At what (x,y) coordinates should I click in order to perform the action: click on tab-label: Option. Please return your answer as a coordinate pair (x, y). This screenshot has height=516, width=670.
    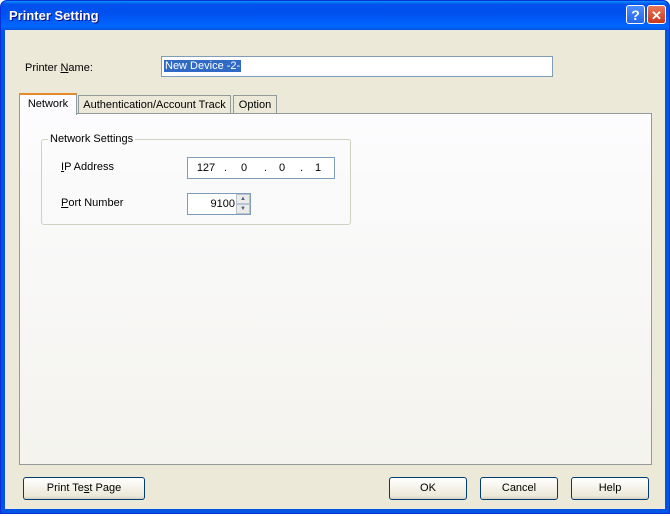
    Looking at the image, I should click on (255, 105).